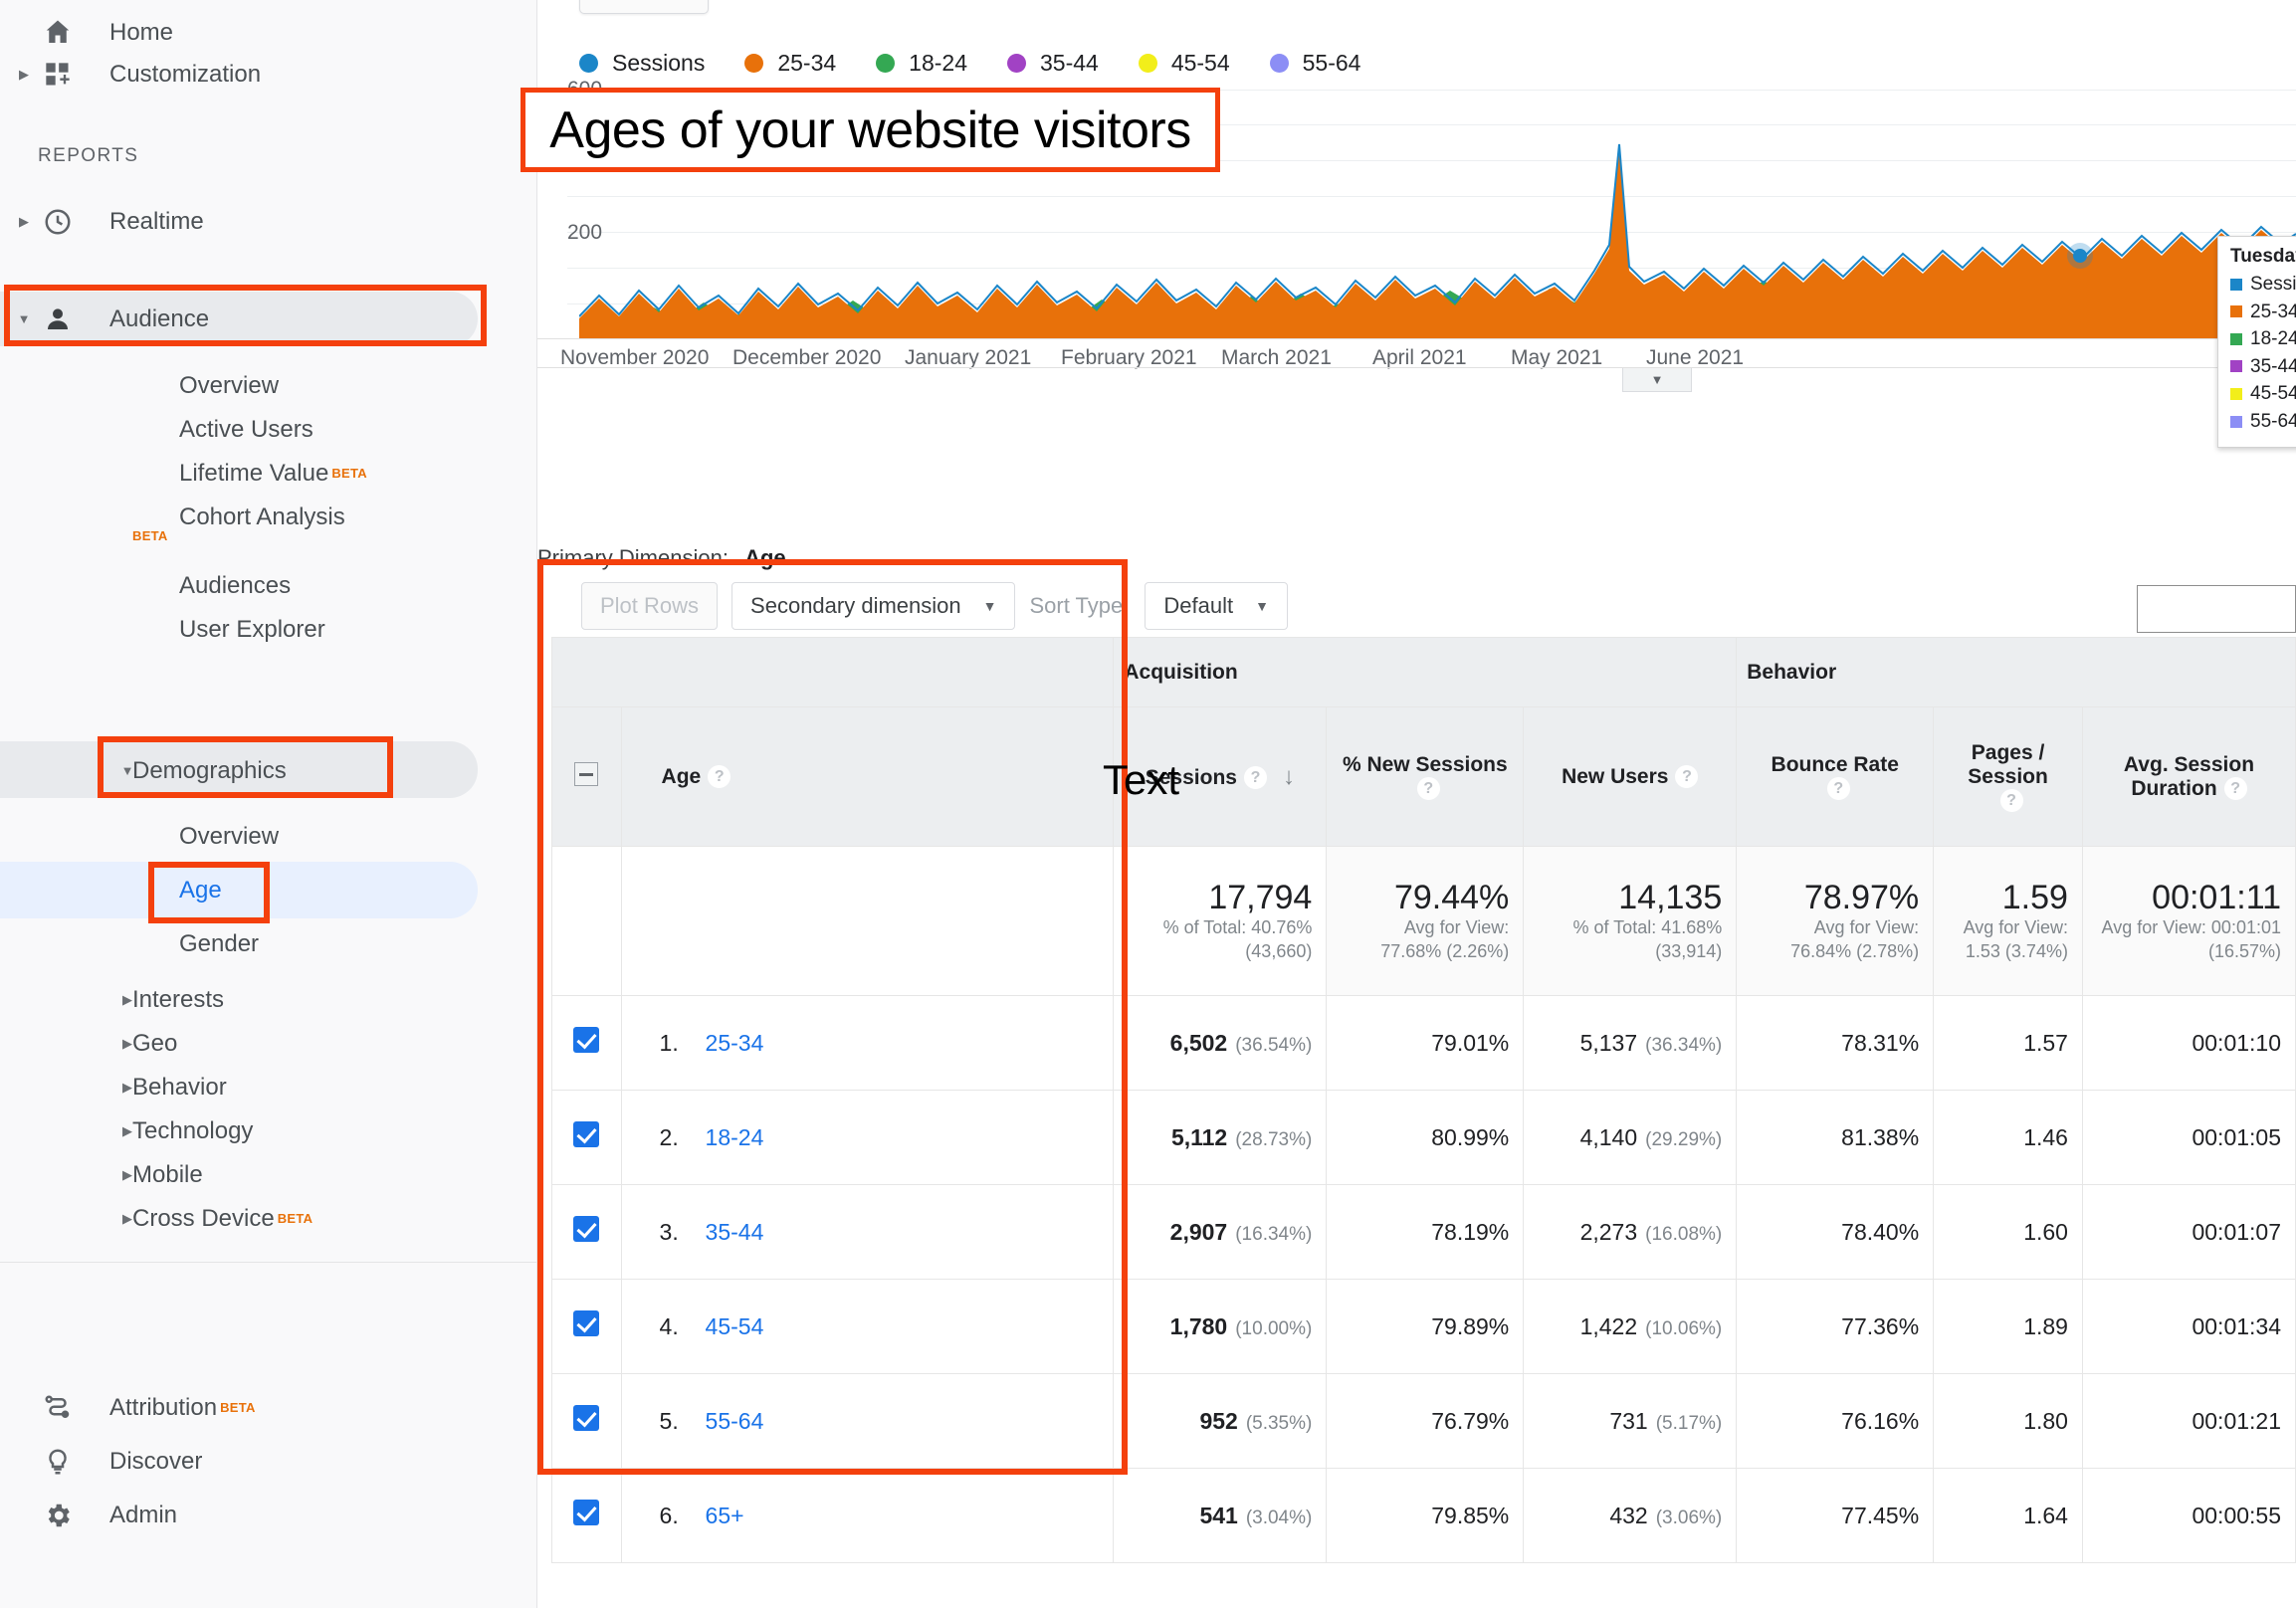 Image resolution: width=2296 pixels, height=1608 pixels. What do you see at coordinates (2263, 422) in the screenshot?
I see `tooltip-row: 55-64:0` at bounding box center [2263, 422].